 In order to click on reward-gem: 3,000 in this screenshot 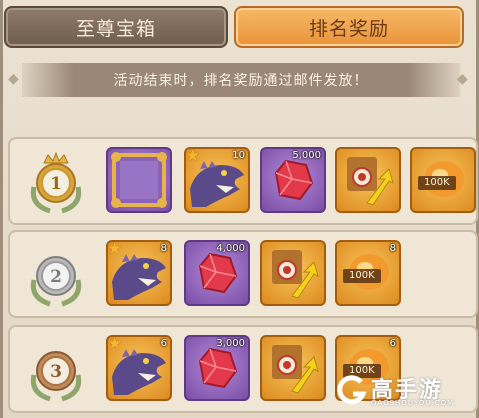, I will do `click(217, 368)`.